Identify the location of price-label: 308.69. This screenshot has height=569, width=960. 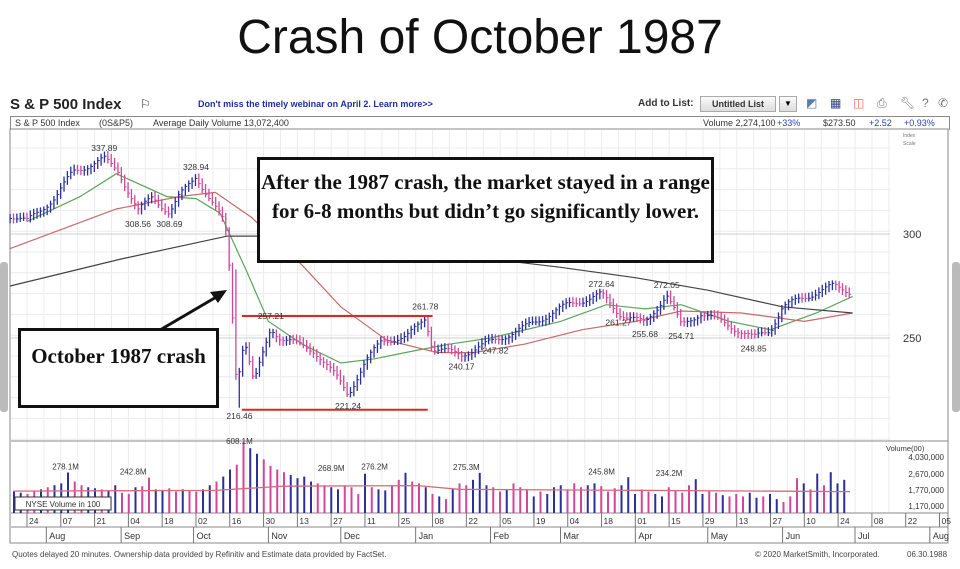
(169, 224).